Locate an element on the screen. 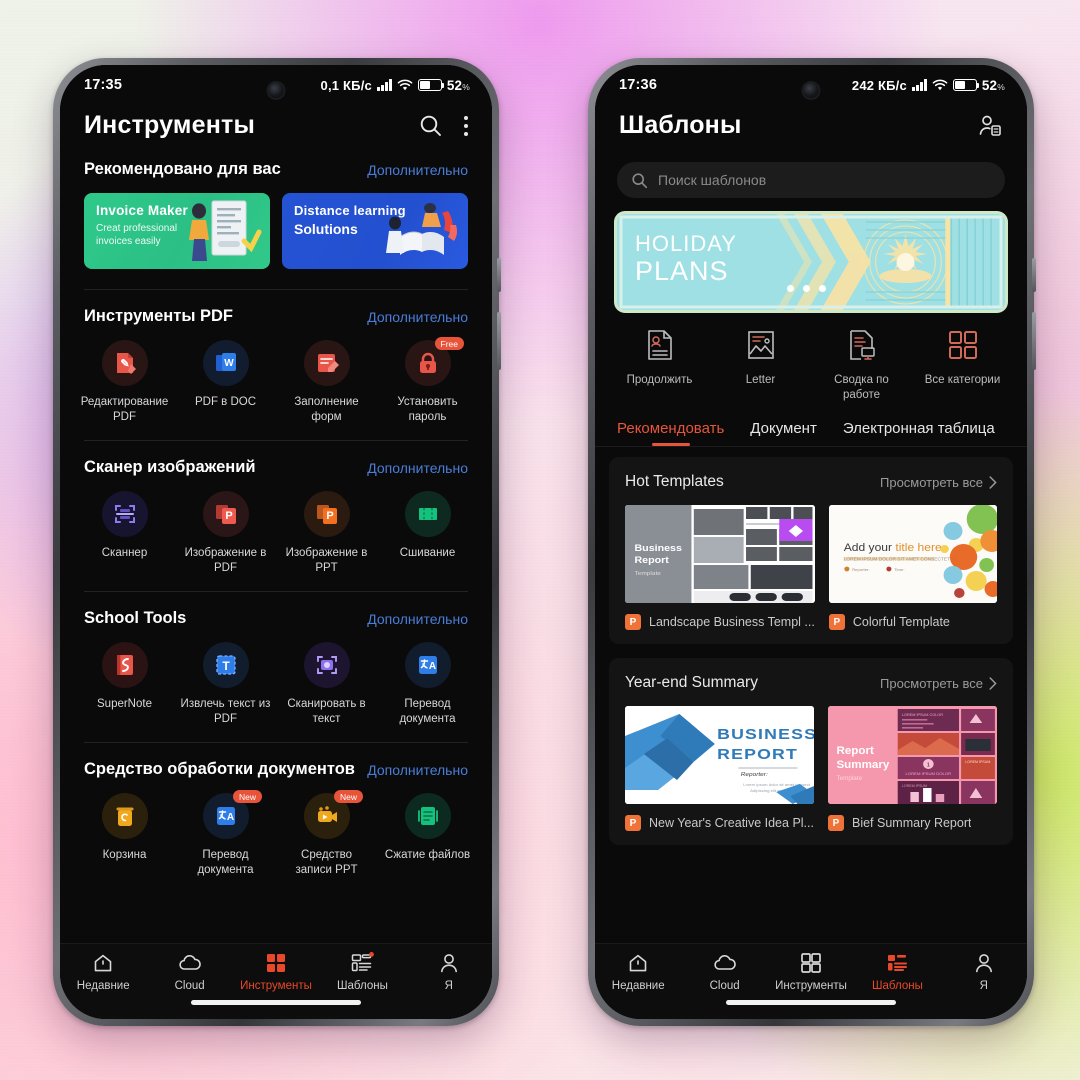 The width and height of the screenshot is (1080, 1080). wifi-icon is located at coordinates (940, 85).